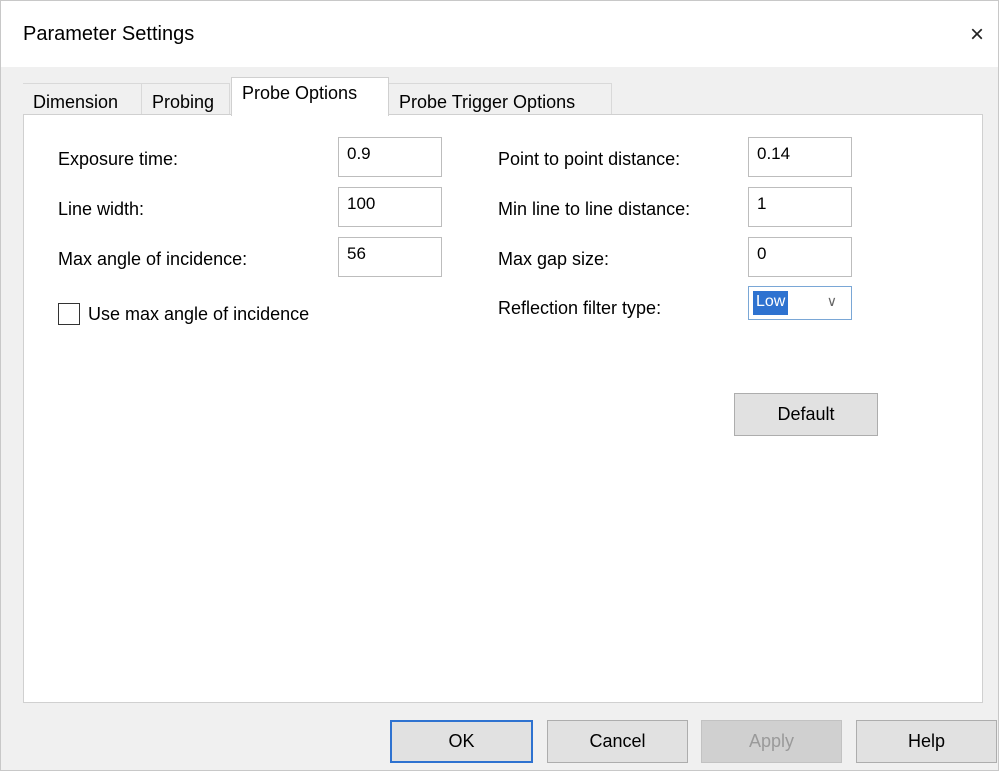 This screenshot has width=999, height=771. I want to click on help-button: Help, so click(926, 741).